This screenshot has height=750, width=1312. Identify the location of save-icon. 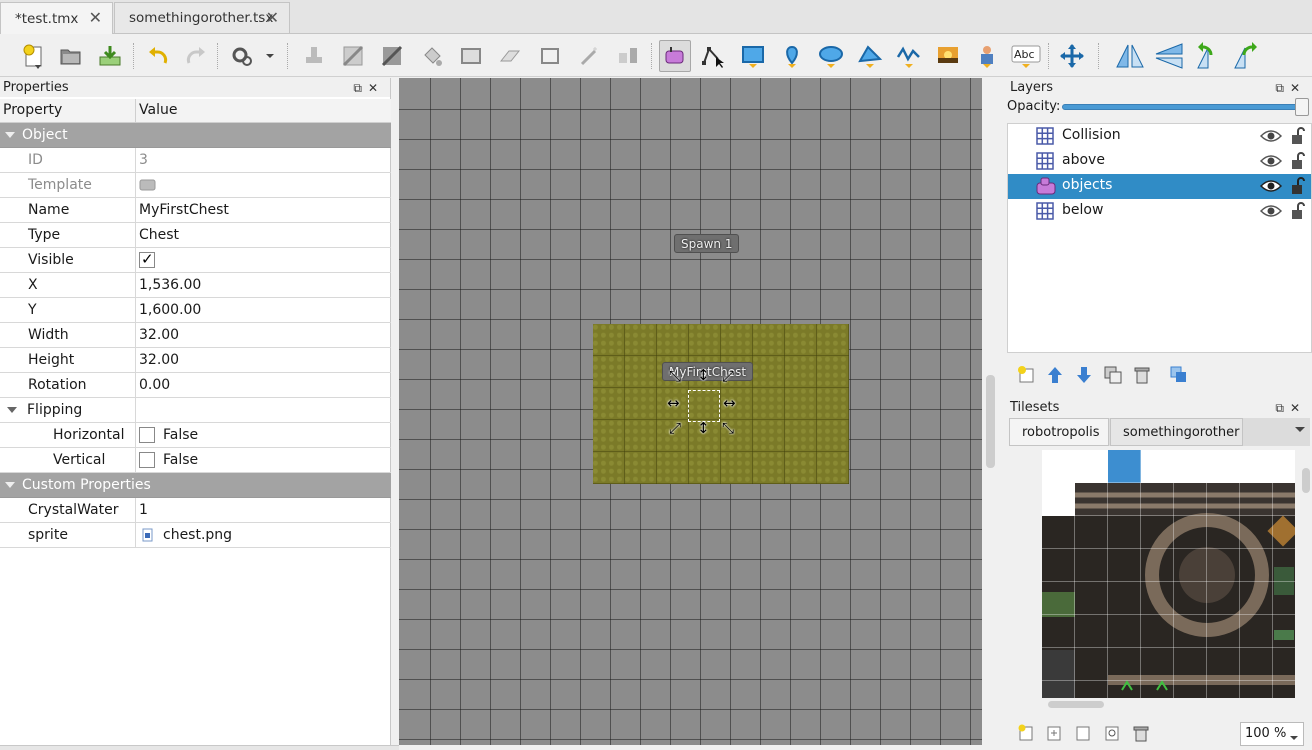
(110, 56).